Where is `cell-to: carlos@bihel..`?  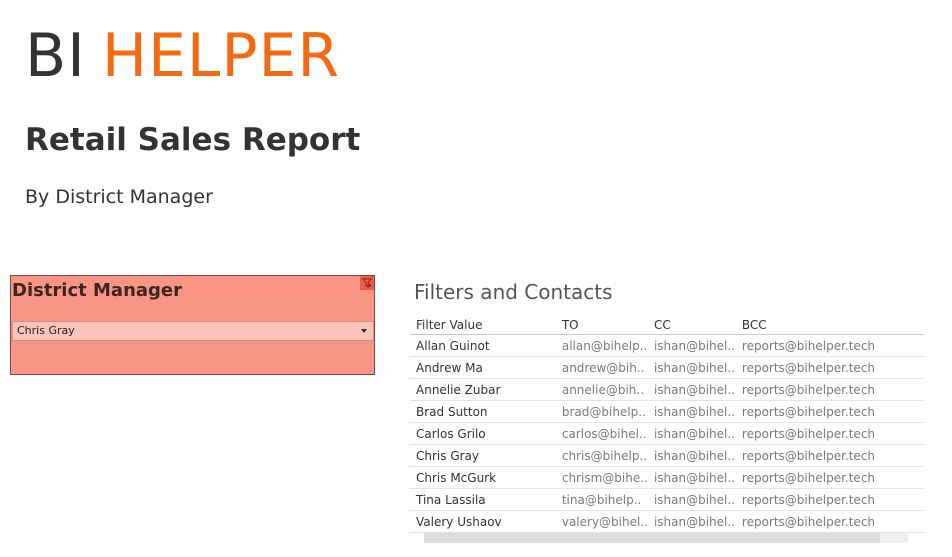 cell-to: carlos@bihel.. is located at coordinates (601, 433).